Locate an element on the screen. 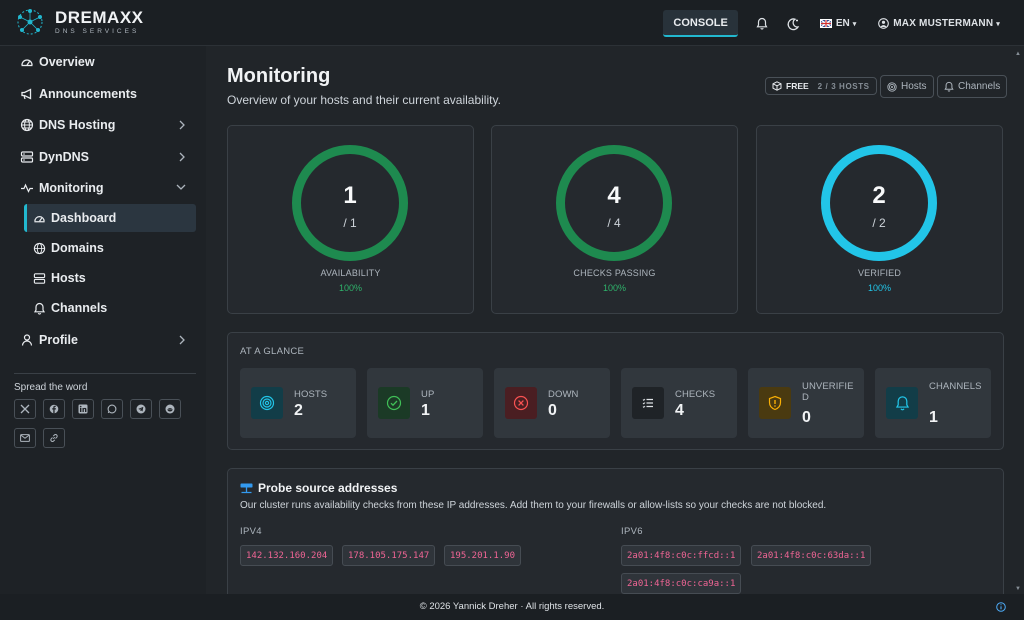  tile-label: HOSTS is located at coordinates (311, 394).